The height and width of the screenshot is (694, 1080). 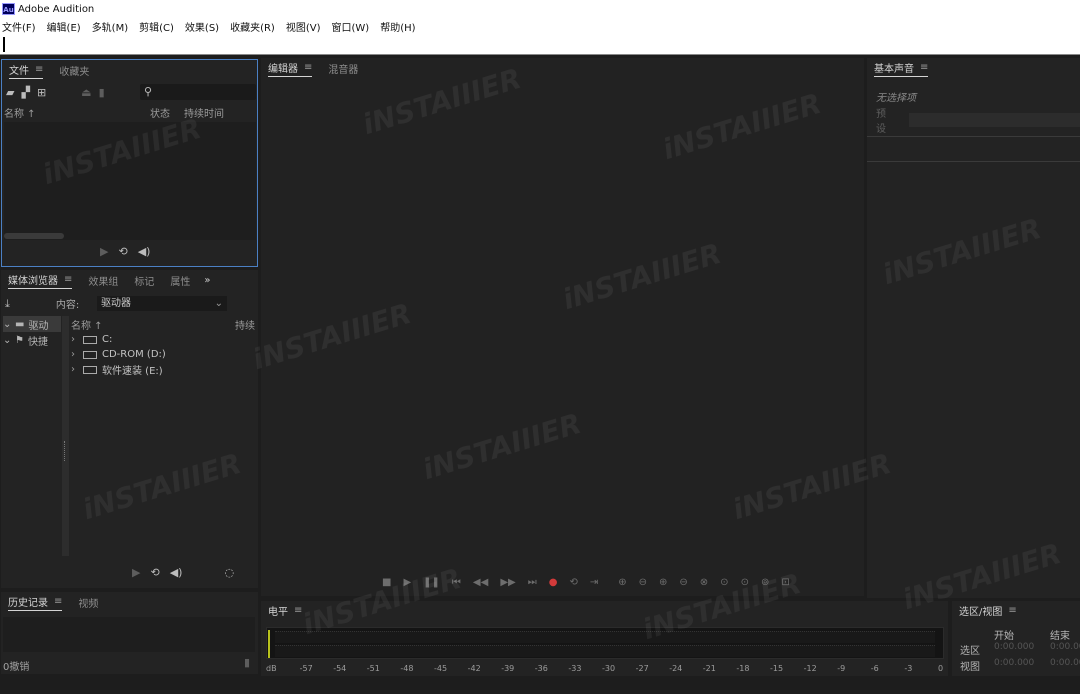 What do you see at coordinates (397, 26) in the screenshot?
I see `menu-help: 帮助(H)` at bounding box center [397, 26].